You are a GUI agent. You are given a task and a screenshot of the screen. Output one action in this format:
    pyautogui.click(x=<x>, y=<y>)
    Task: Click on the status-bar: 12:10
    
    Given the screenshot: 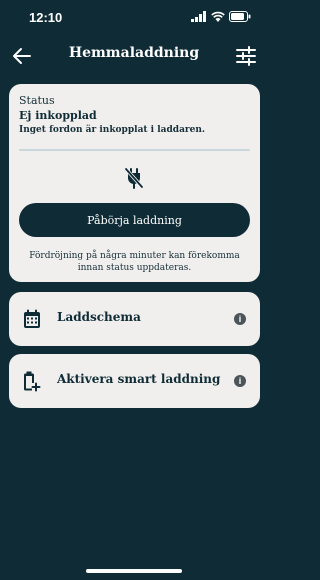 What is the action you would take?
    pyautogui.click(x=134, y=18)
    